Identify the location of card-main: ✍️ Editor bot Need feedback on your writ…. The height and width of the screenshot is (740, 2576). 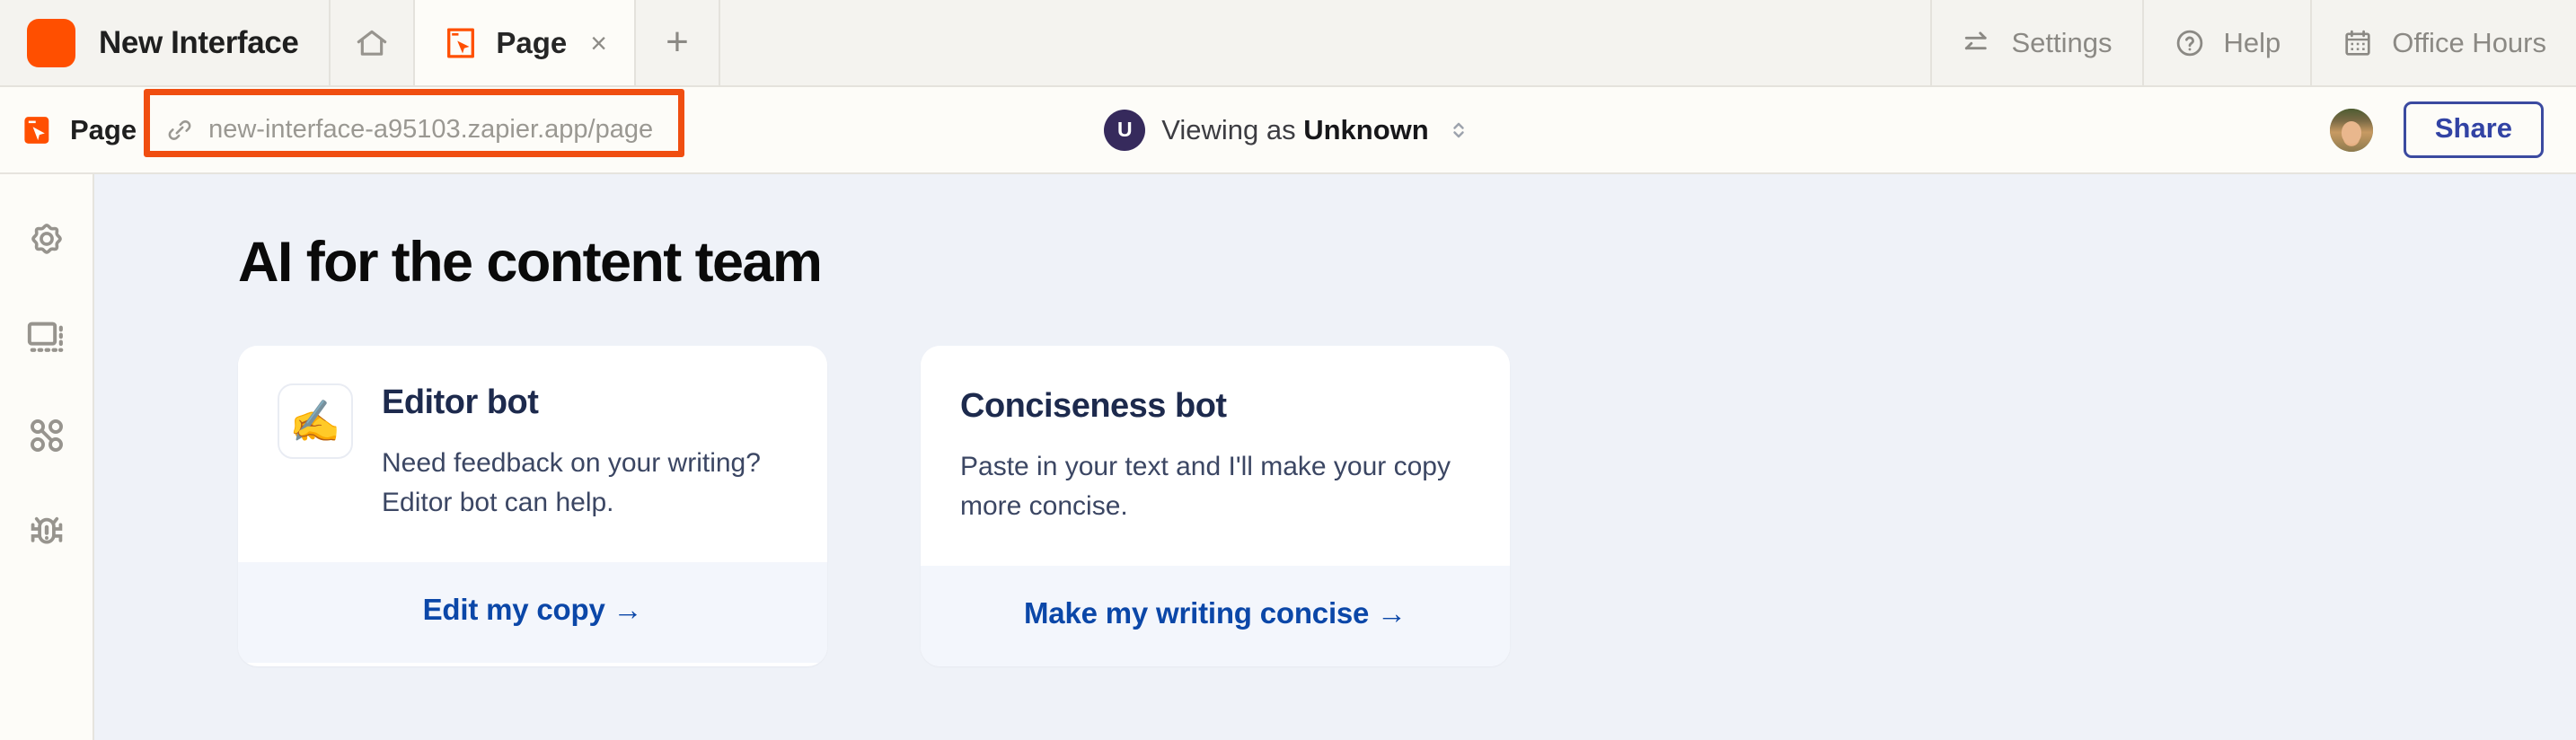
(532, 454).